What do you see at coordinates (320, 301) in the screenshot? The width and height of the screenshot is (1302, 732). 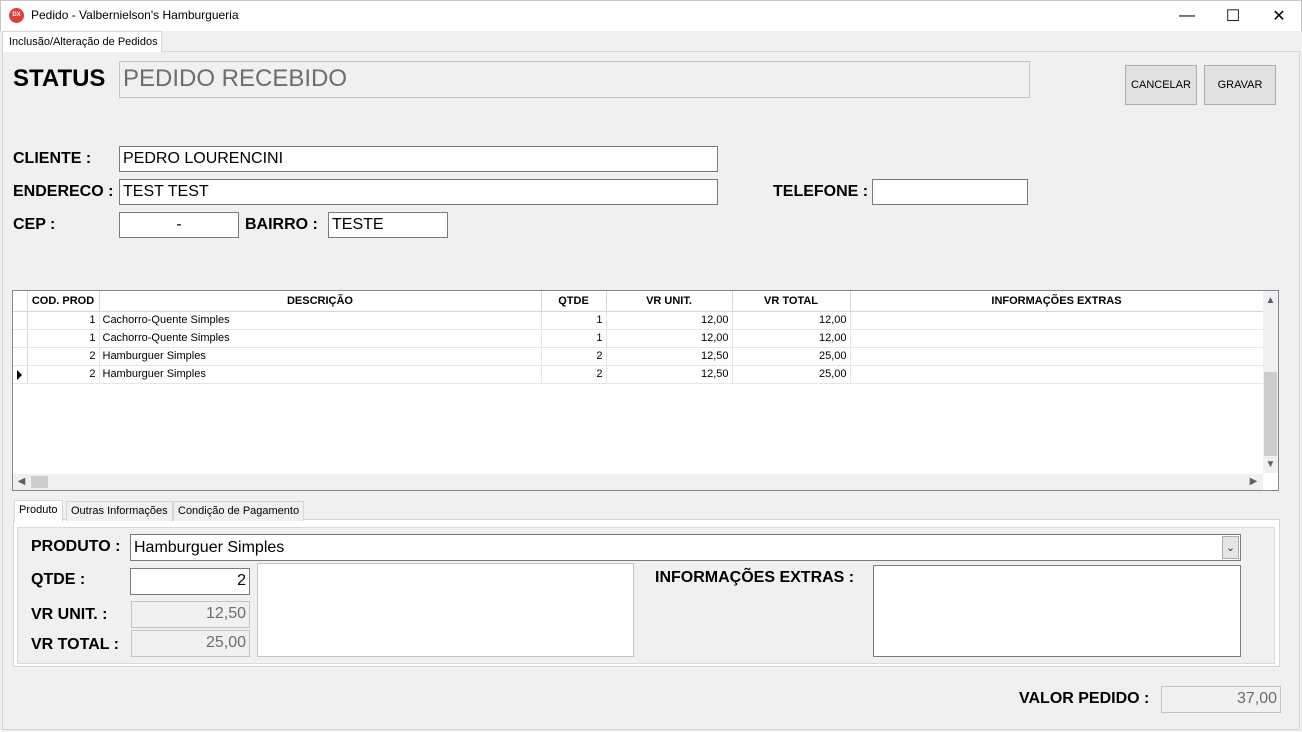 I see `column-header-descricao: DESCRIÇÃO` at bounding box center [320, 301].